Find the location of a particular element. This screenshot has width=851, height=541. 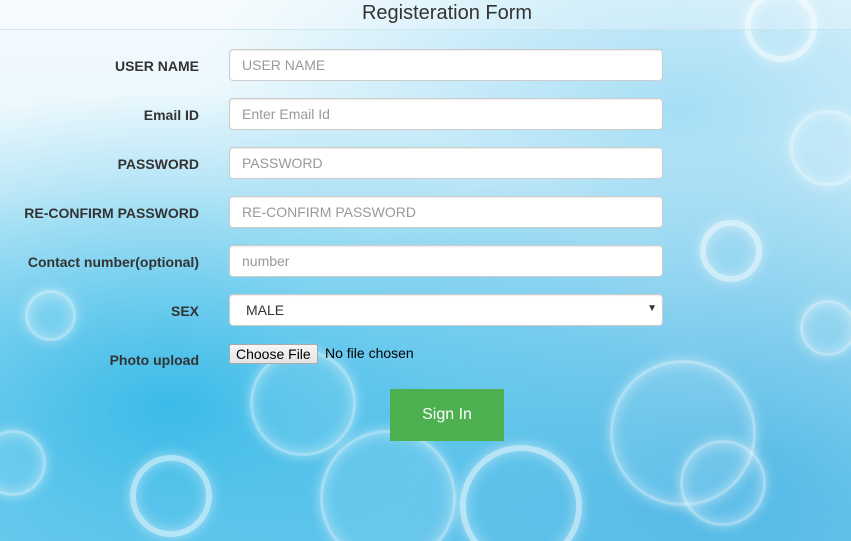

username-label: USER NAME is located at coordinates (156, 66).